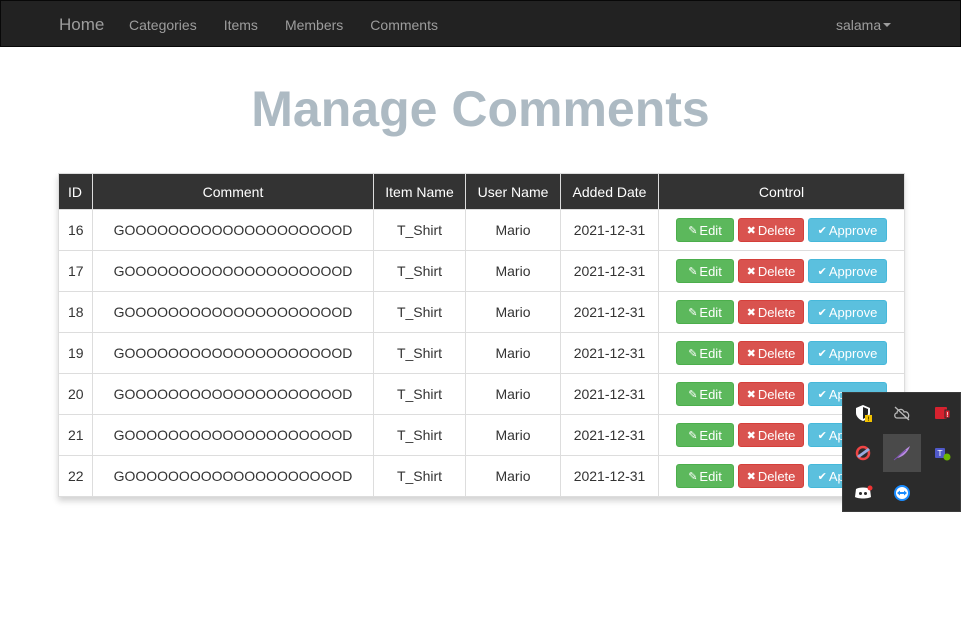 This screenshot has height=640, width=961. I want to click on svg-text: T, so click(940, 453).